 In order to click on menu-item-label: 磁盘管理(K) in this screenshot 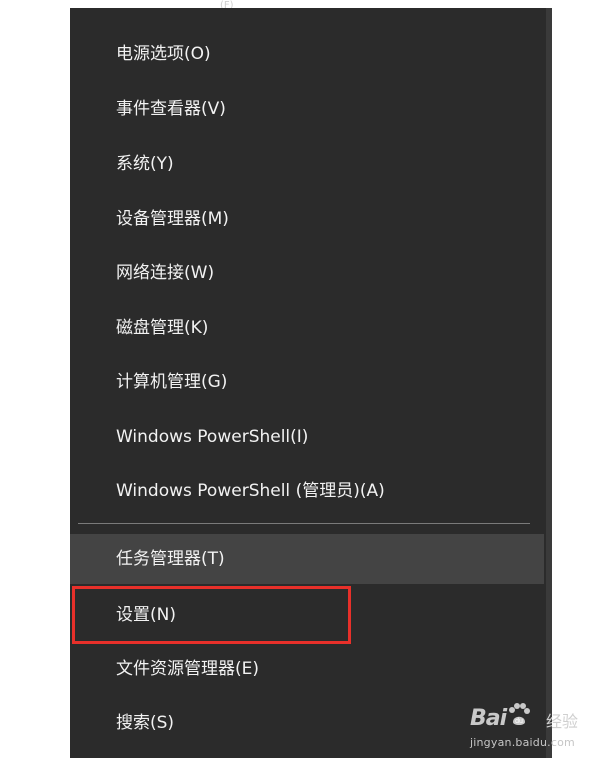, I will do `click(162, 328)`.